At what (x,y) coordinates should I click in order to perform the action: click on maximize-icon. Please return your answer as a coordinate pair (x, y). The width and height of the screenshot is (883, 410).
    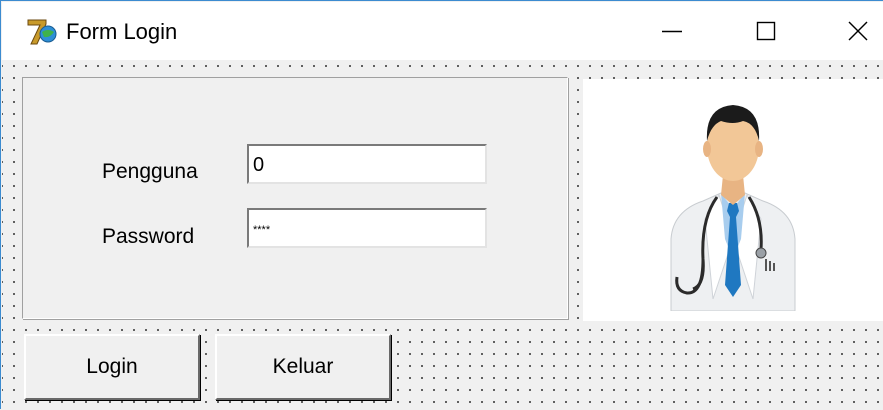
    Looking at the image, I should click on (766, 31).